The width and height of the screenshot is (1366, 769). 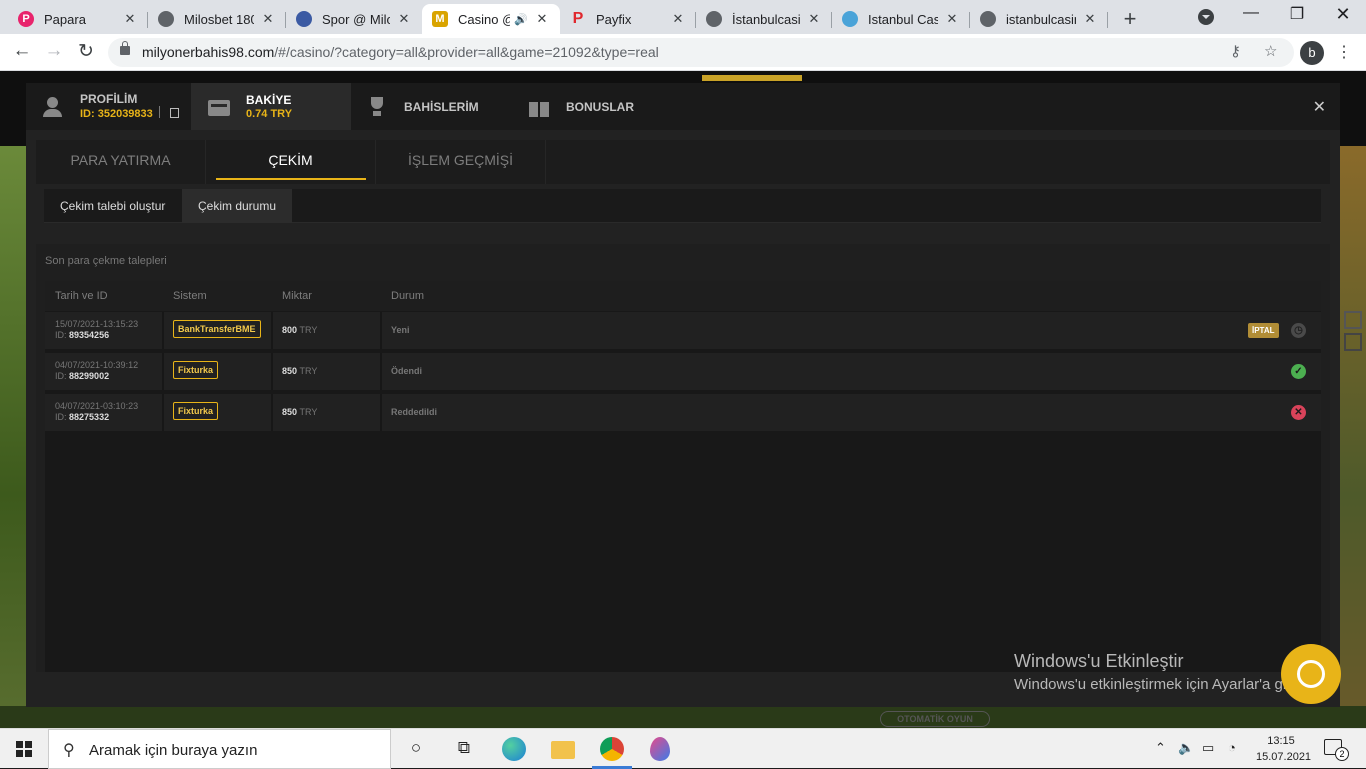 What do you see at coordinates (1235, 51) in the screenshot?
I see `key-icon: ⚷` at bounding box center [1235, 51].